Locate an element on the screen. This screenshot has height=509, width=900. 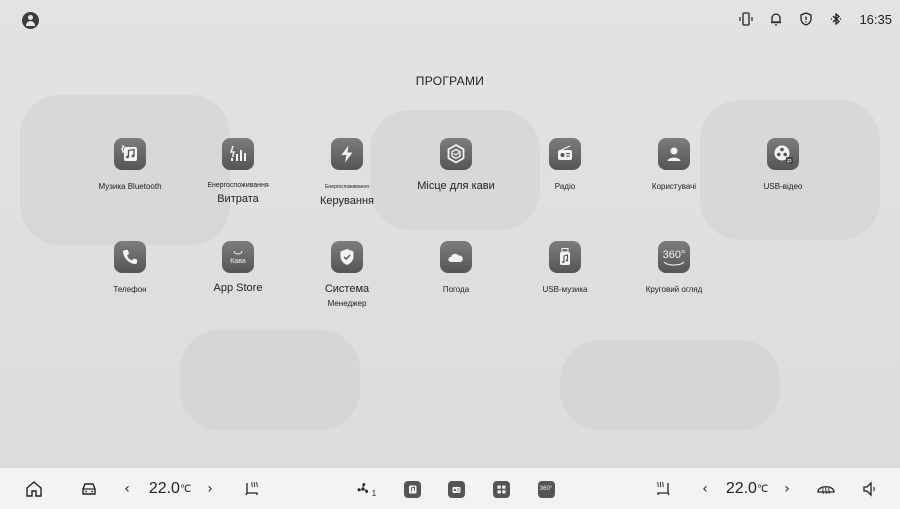
bluetooth-music-icon is located at coordinates (130, 154).